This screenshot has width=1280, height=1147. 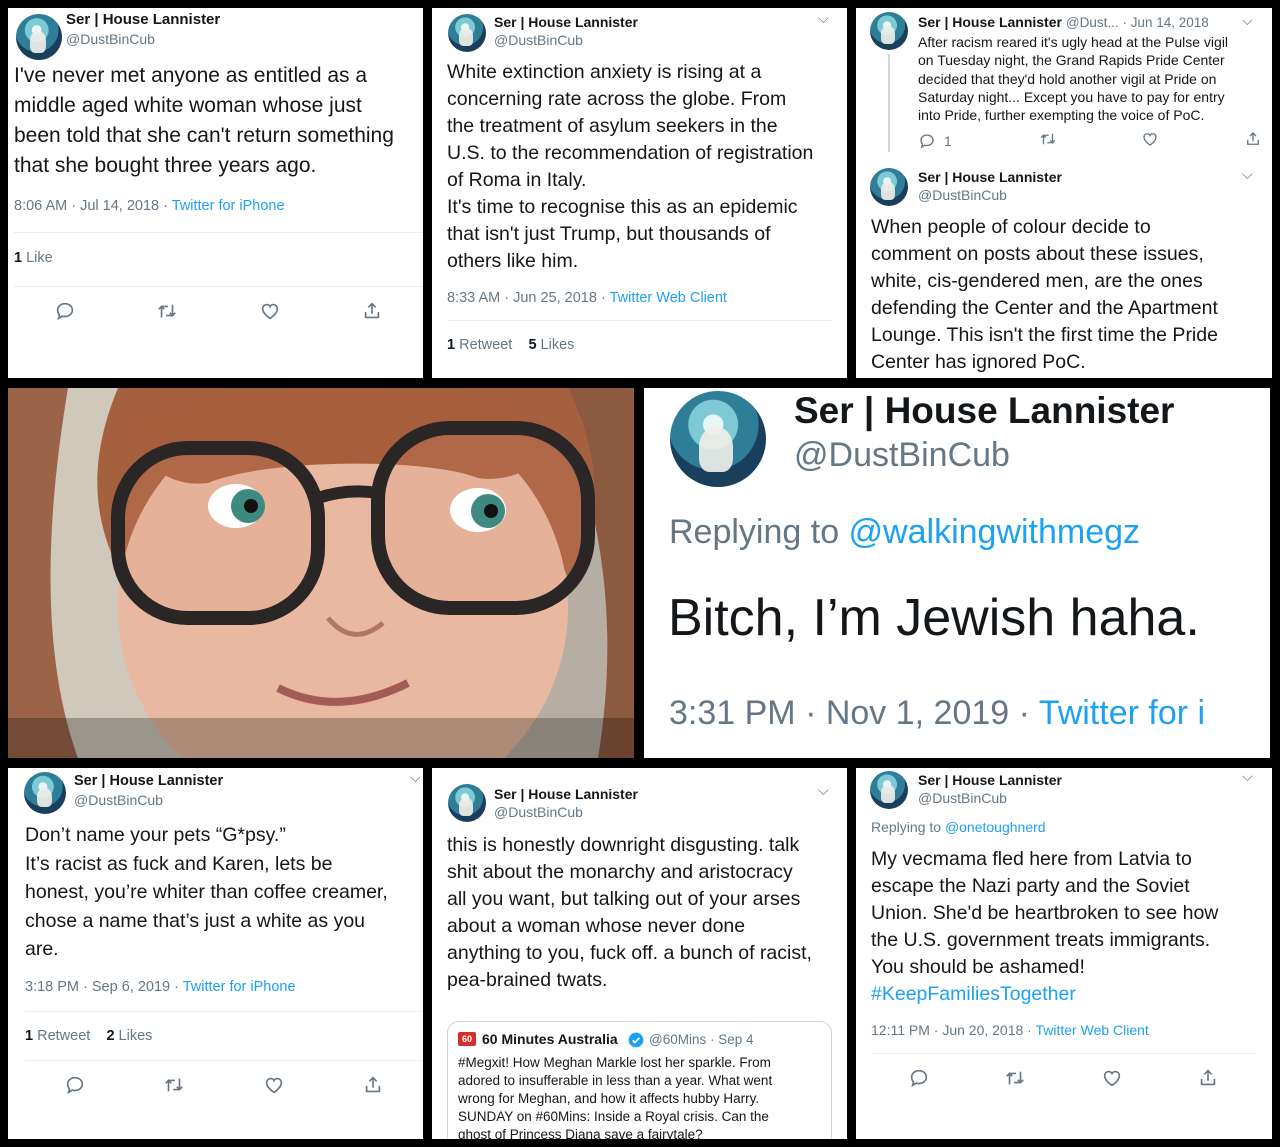 What do you see at coordinates (37, 258) in the screenshot?
I see `likes-label: Like` at bounding box center [37, 258].